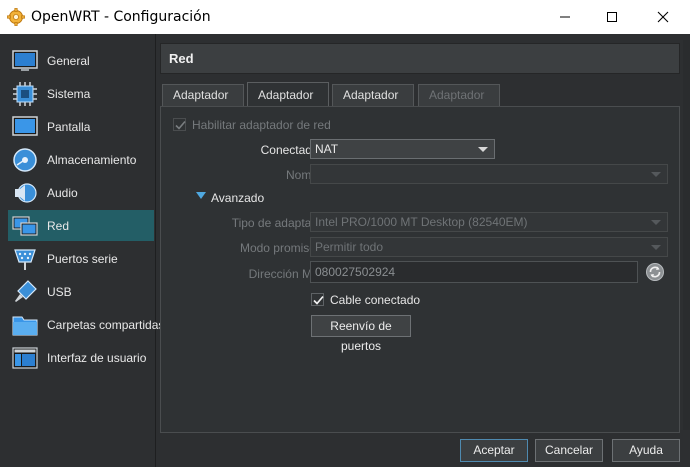 Image resolution: width=690 pixels, height=467 pixels. I want to click on sidebar-item-carpetas-compartidas: Carpetas compartidas, so click(86, 324).